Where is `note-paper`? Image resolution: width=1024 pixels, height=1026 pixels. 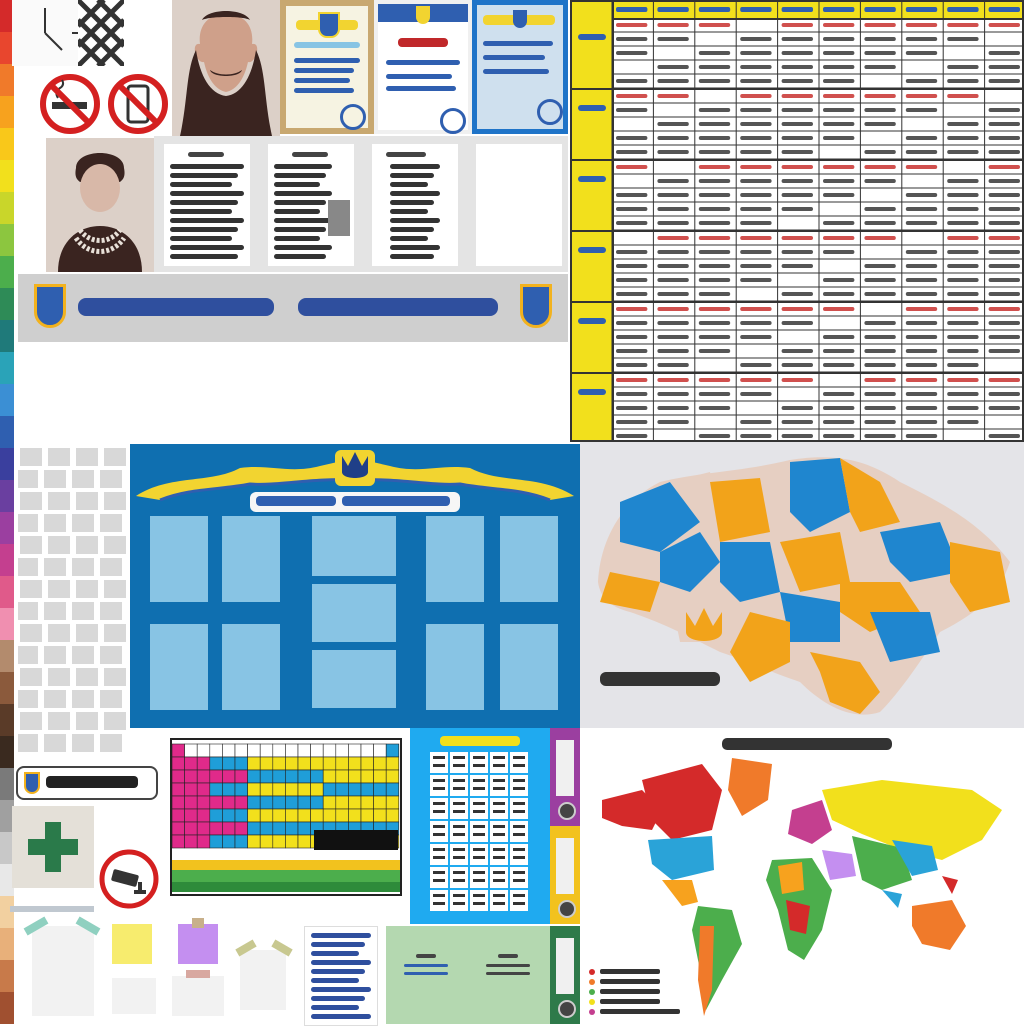
note-paper is located at coordinates (263, 980).